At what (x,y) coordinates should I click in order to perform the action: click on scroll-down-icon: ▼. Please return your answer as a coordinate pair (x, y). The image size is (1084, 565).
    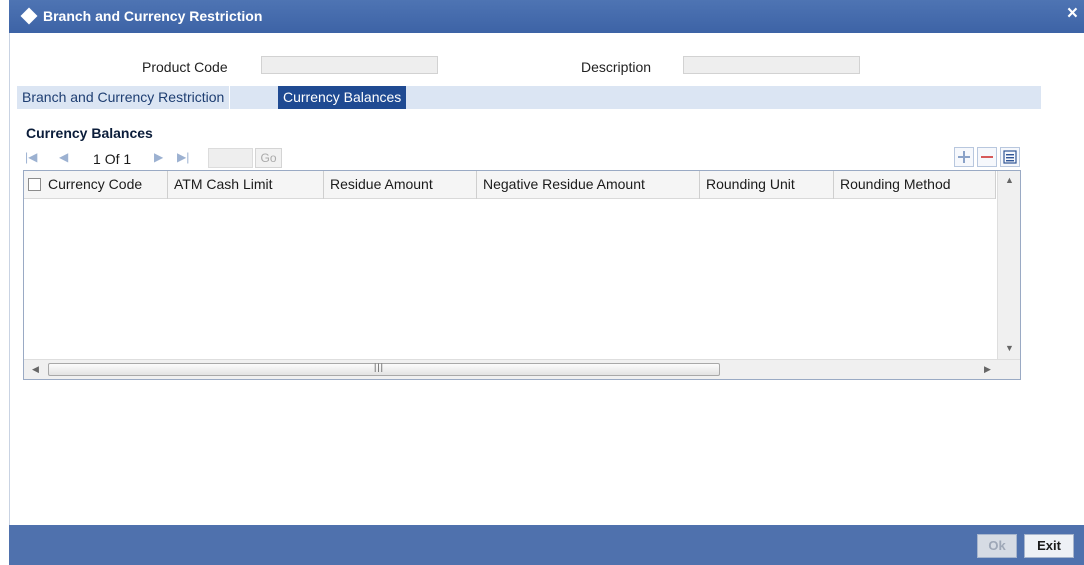
    Looking at the image, I should click on (1009, 348).